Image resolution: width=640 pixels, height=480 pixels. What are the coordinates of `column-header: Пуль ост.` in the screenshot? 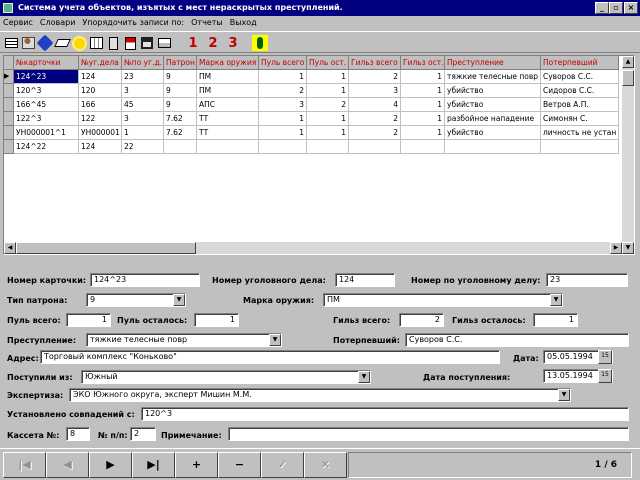 It's located at (328, 63).